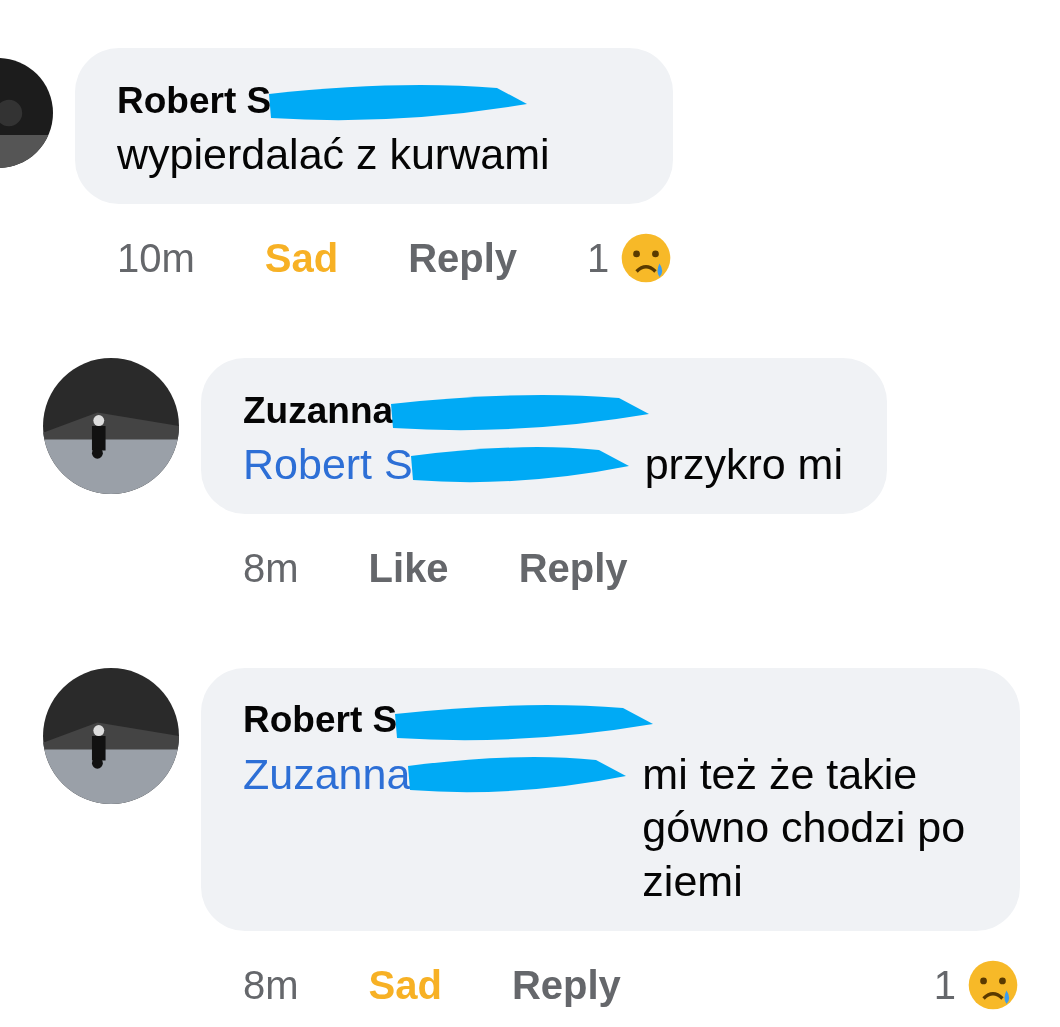 The image size is (1060, 1027). What do you see at coordinates (156, 258) in the screenshot?
I see `timestamp: 10m` at bounding box center [156, 258].